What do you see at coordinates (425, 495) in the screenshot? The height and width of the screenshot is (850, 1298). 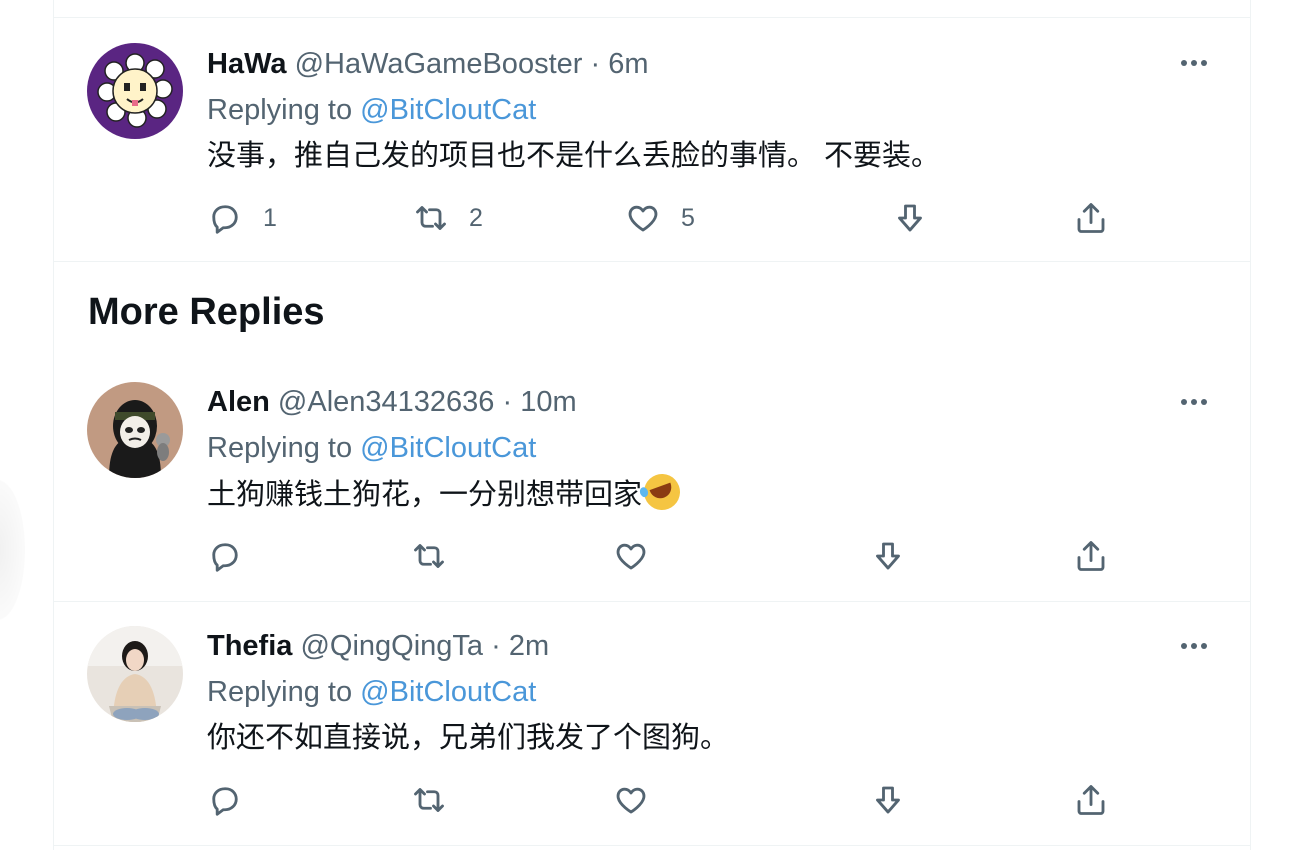 I see `tweet-text-content: 土狗赚钱土狗花，一分别想带回家` at bounding box center [425, 495].